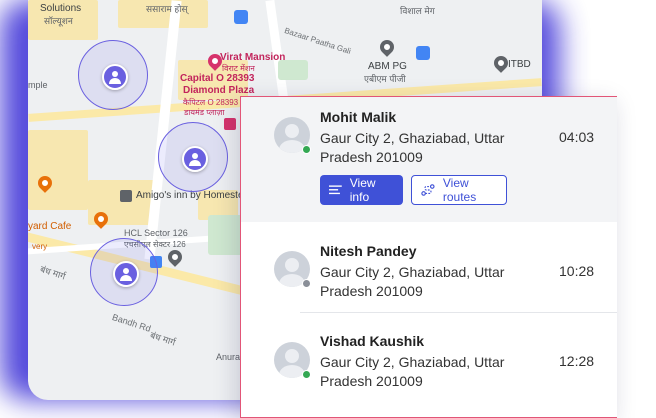 The width and height of the screenshot is (656, 418). I want to click on map-label: ITBD, so click(519, 64).